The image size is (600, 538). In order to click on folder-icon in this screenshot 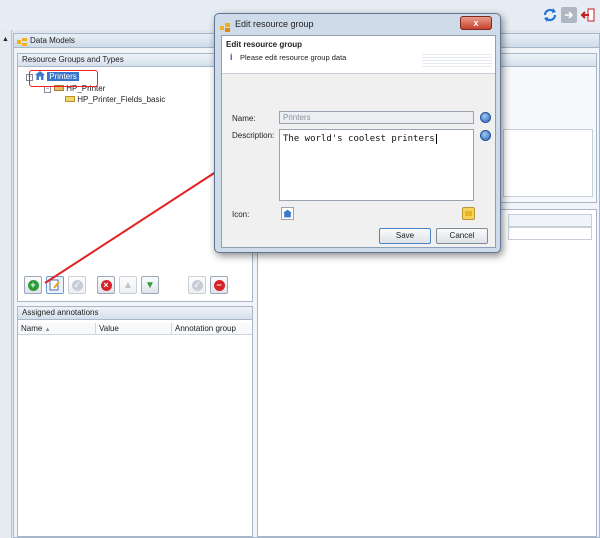, I will do `click(468, 213)`.